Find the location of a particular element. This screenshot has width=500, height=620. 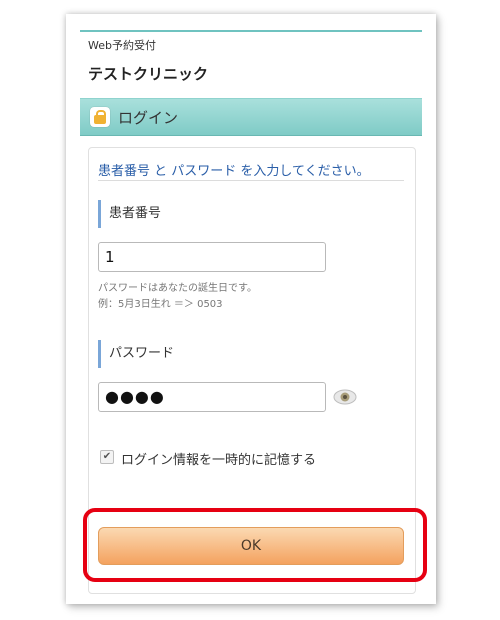

eye-icon is located at coordinates (345, 397).